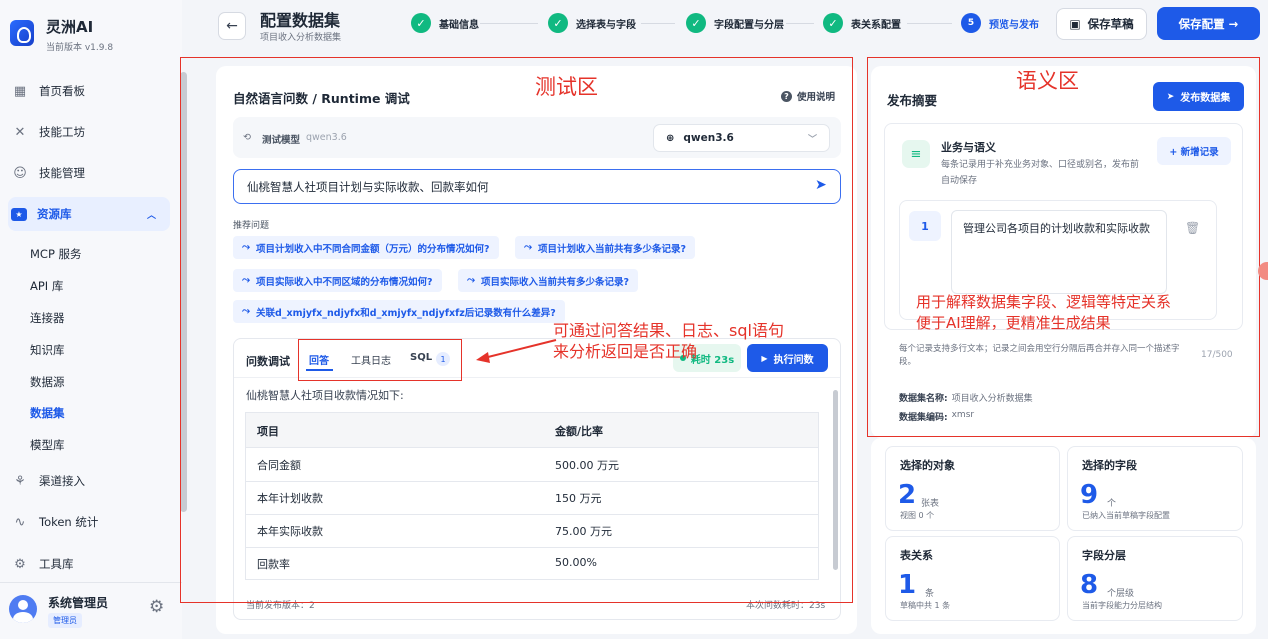 Image resolution: width=1268 pixels, height=639 pixels. I want to click on sub-api: API 库, so click(46, 286).